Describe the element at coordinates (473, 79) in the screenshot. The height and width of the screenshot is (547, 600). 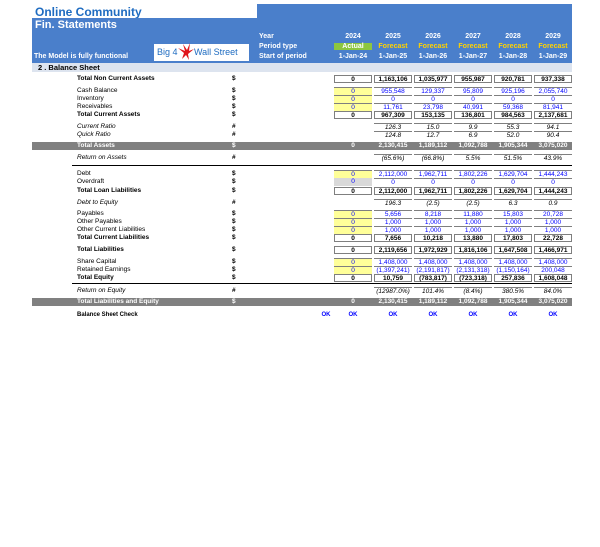
I see `cell-forecast: 955,987` at that location.